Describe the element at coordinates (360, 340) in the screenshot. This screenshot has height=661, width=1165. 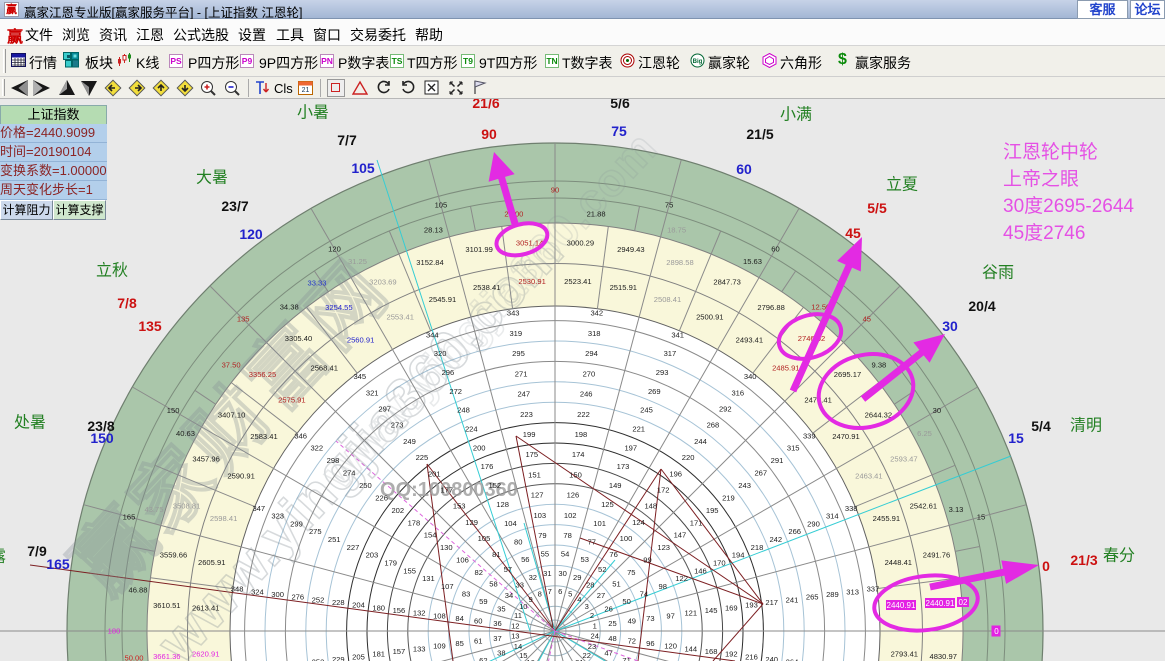
I see `svg-text: 2560.91` at that location.